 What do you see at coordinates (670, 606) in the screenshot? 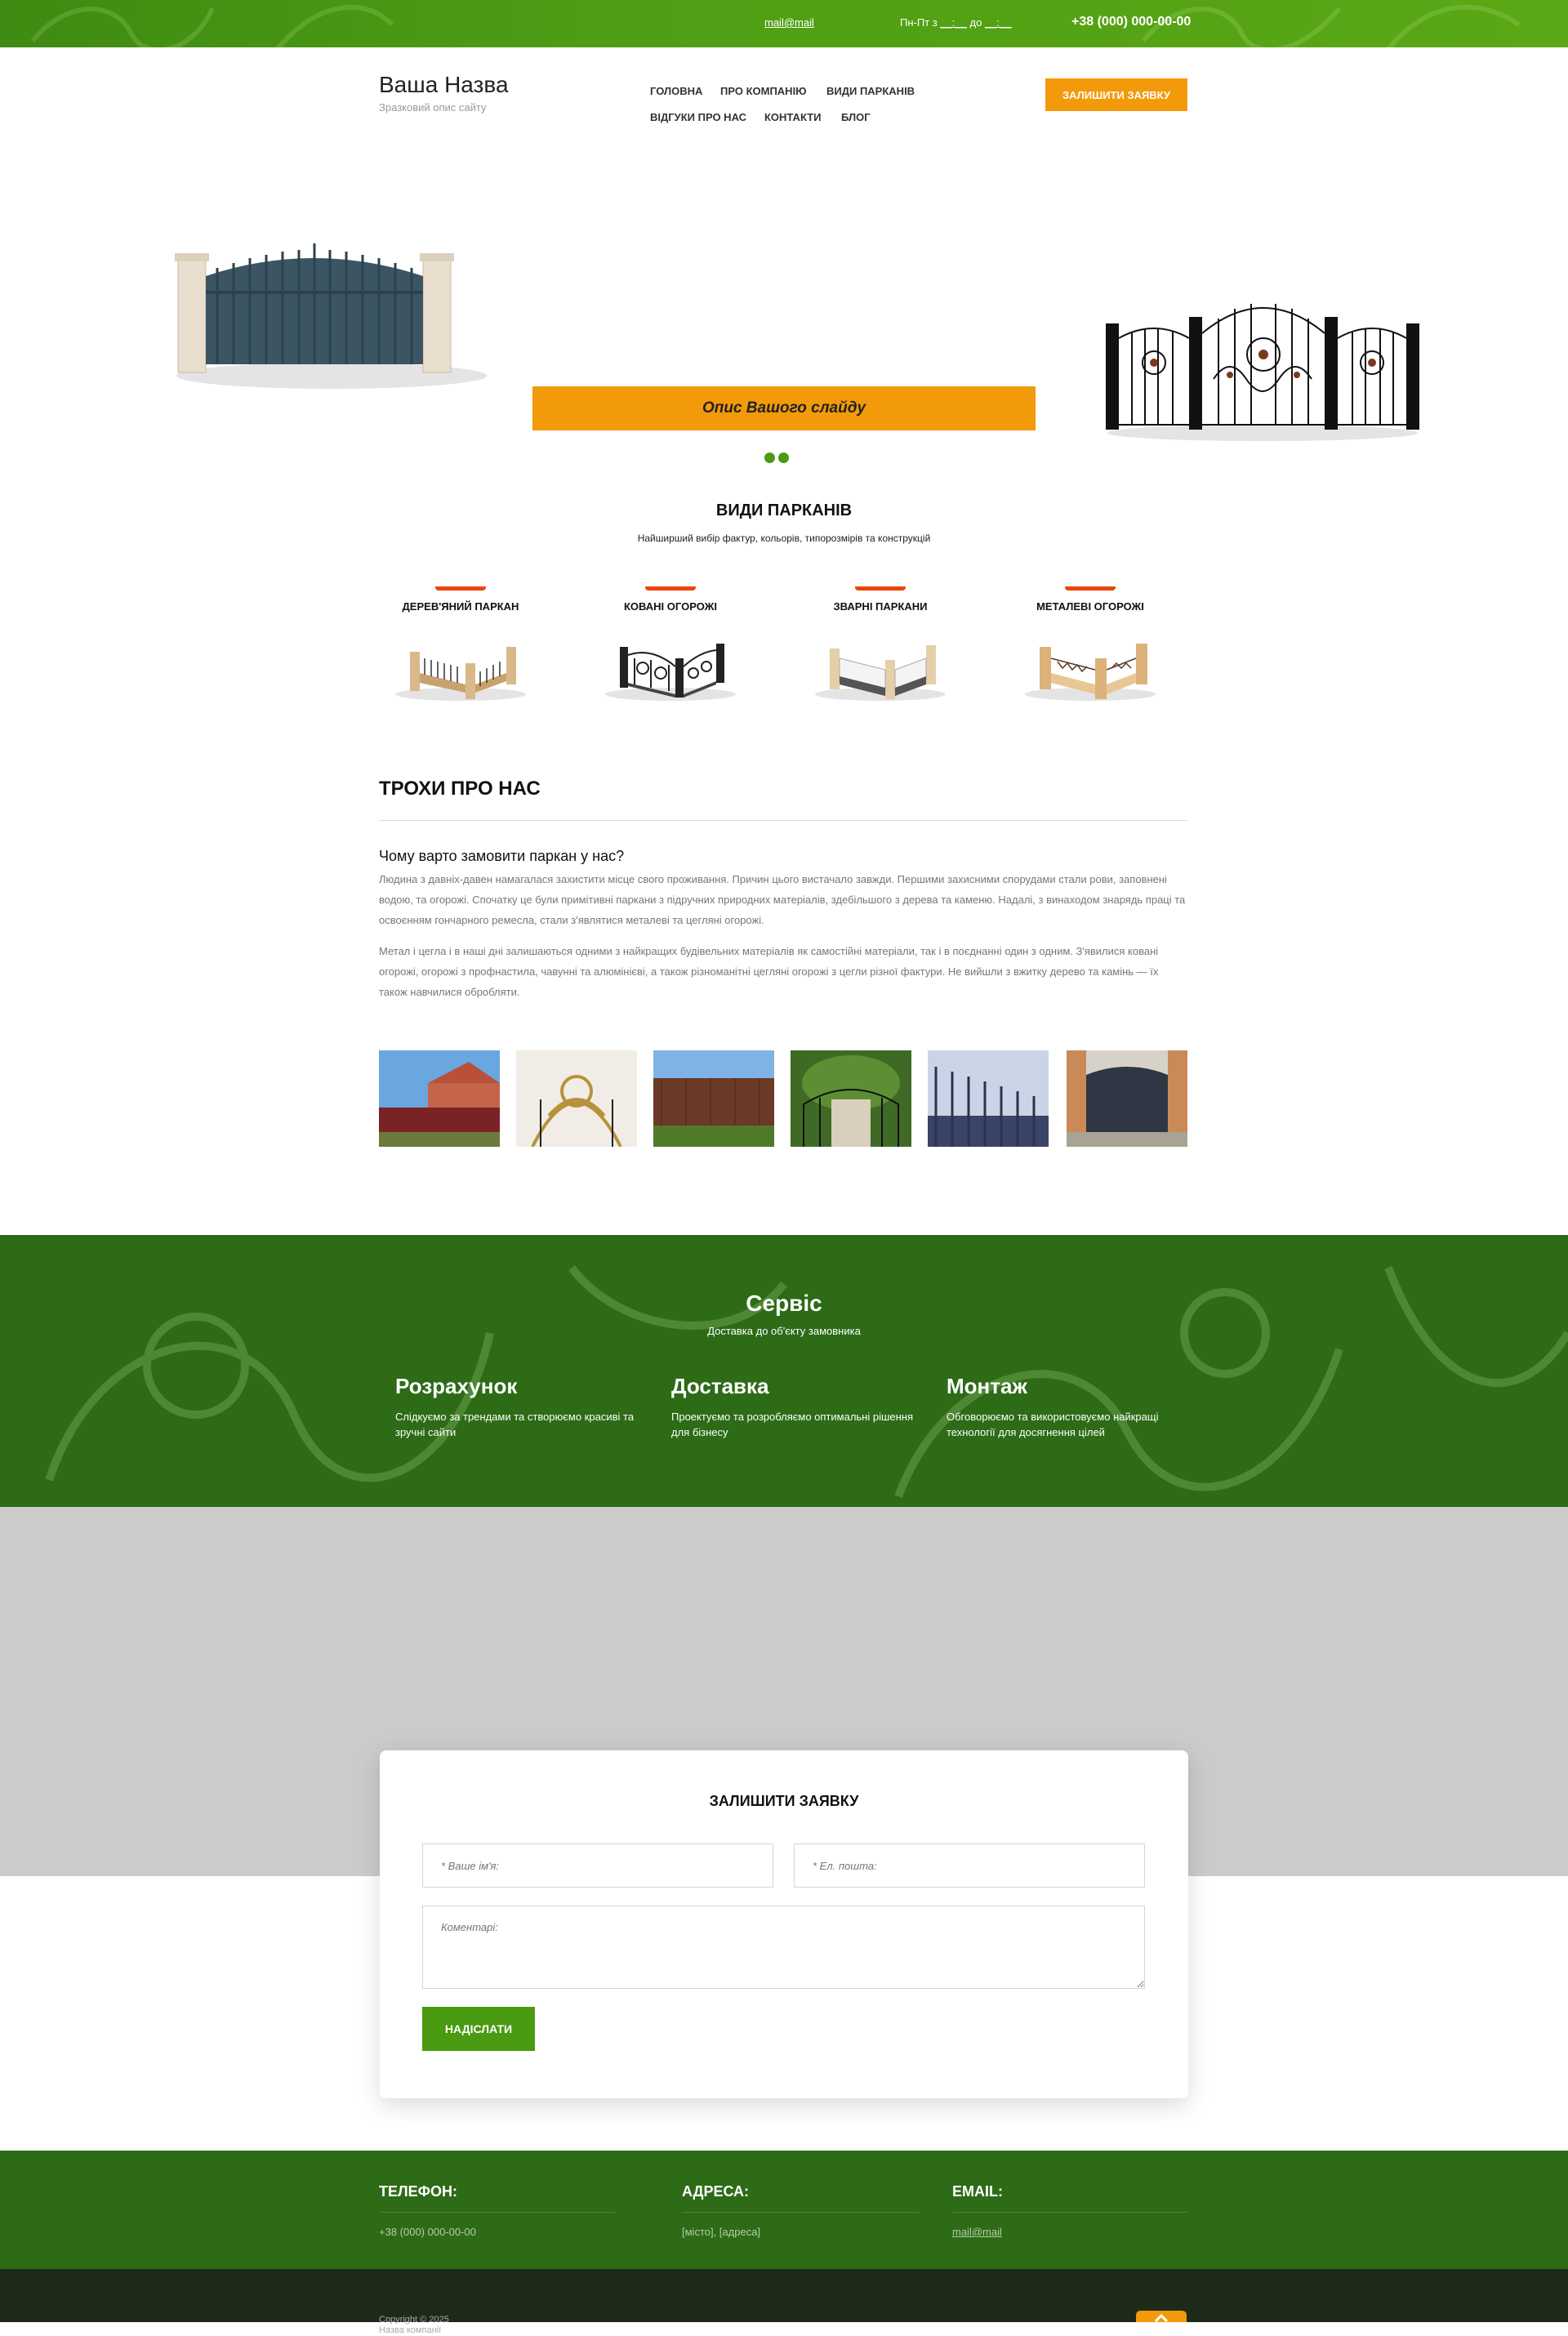
I see `fence-type-label: КОВАНІ ОГОРОЖІ` at bounding box center [670, 606].